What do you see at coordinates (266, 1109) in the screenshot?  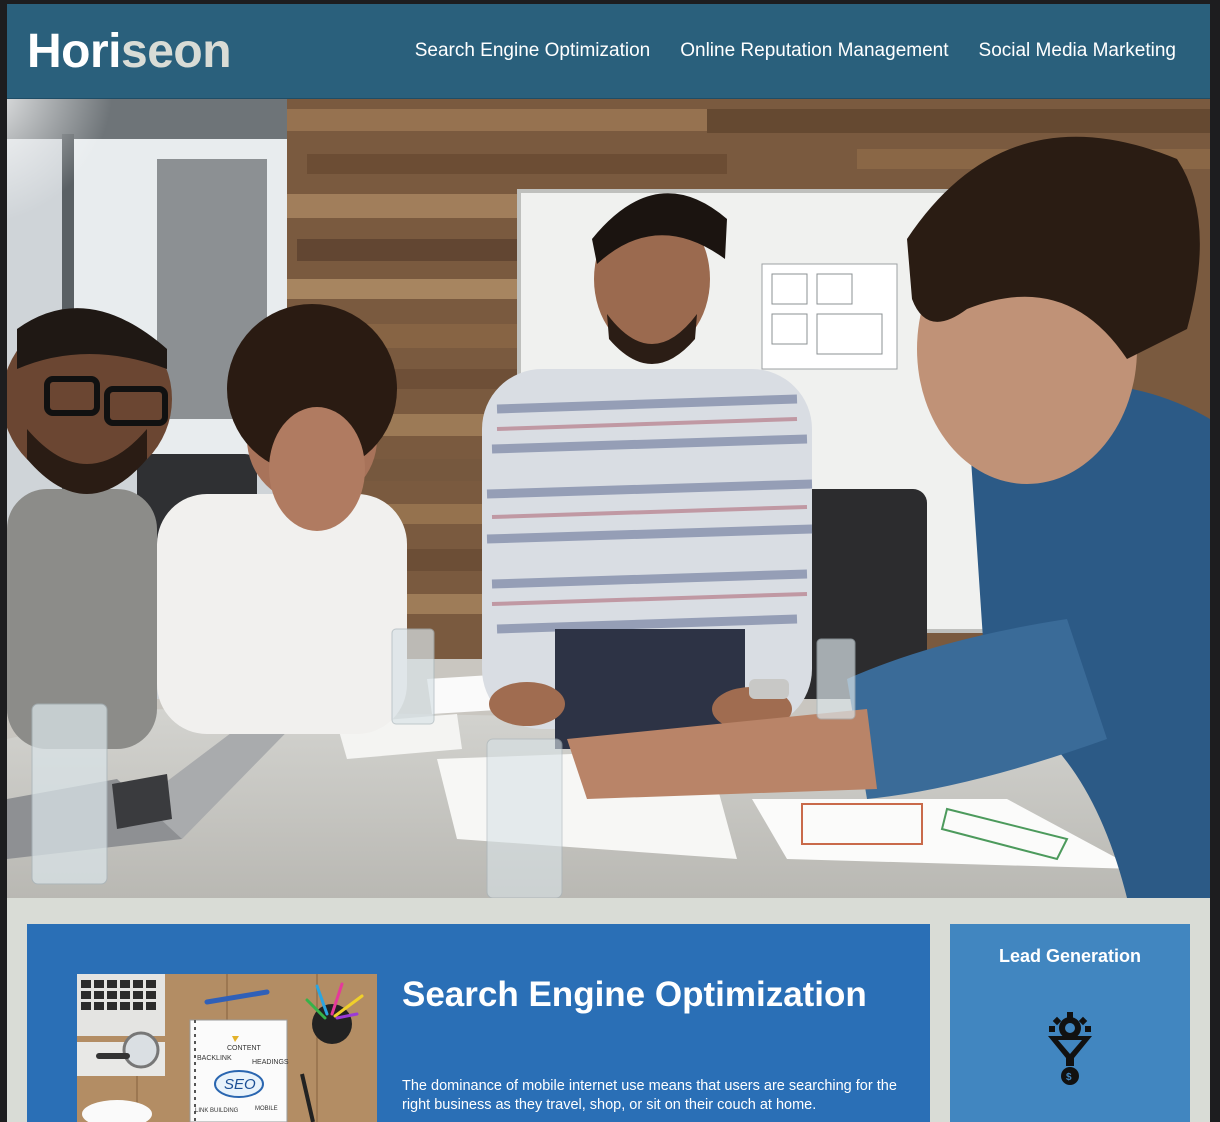 I see `seo-image-word-mobile: MOBILE` at bounding box center [266, 1109].